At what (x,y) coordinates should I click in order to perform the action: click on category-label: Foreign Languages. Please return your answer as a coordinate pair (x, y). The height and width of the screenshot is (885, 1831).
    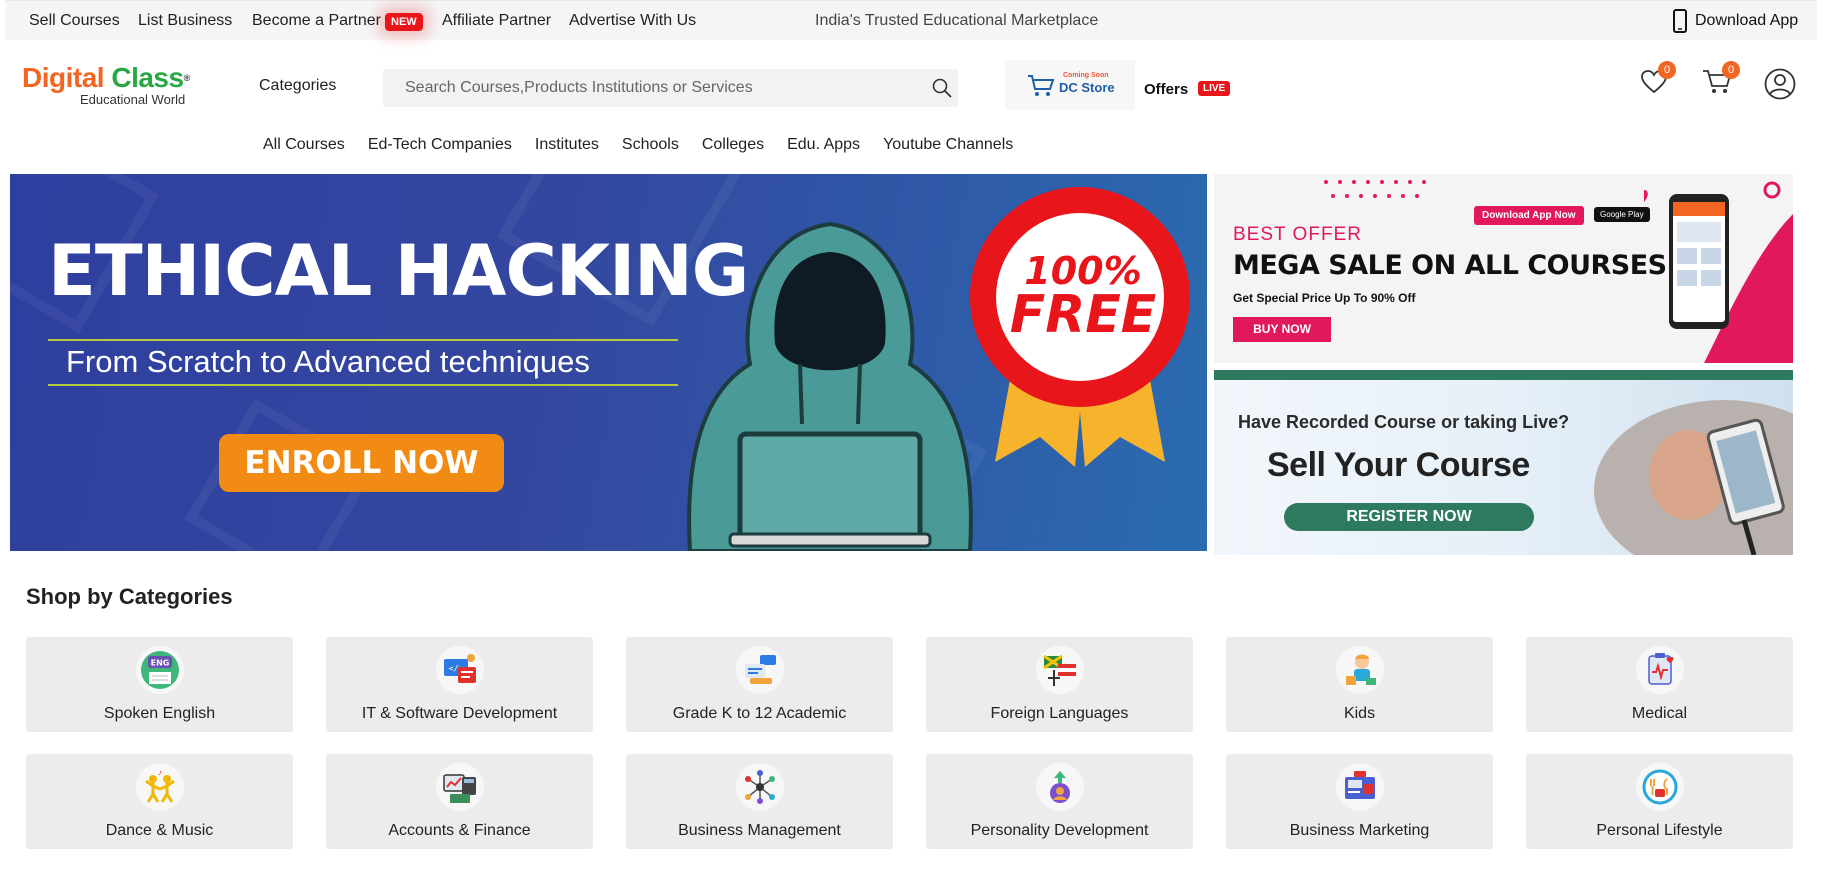
    Looking at the image, I should click on (1059, 713).